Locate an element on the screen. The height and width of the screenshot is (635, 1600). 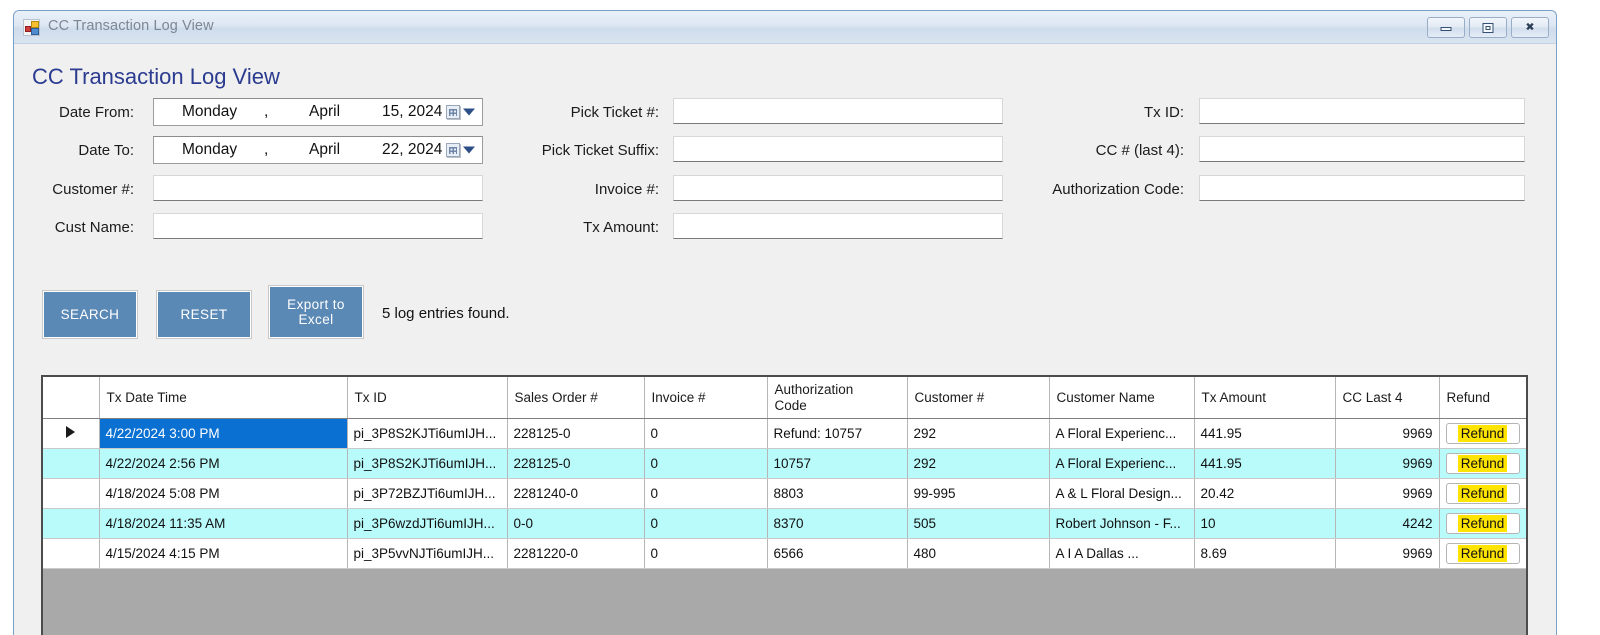
cell-tx-amount: 10 is located at coordinates (1265, 524).